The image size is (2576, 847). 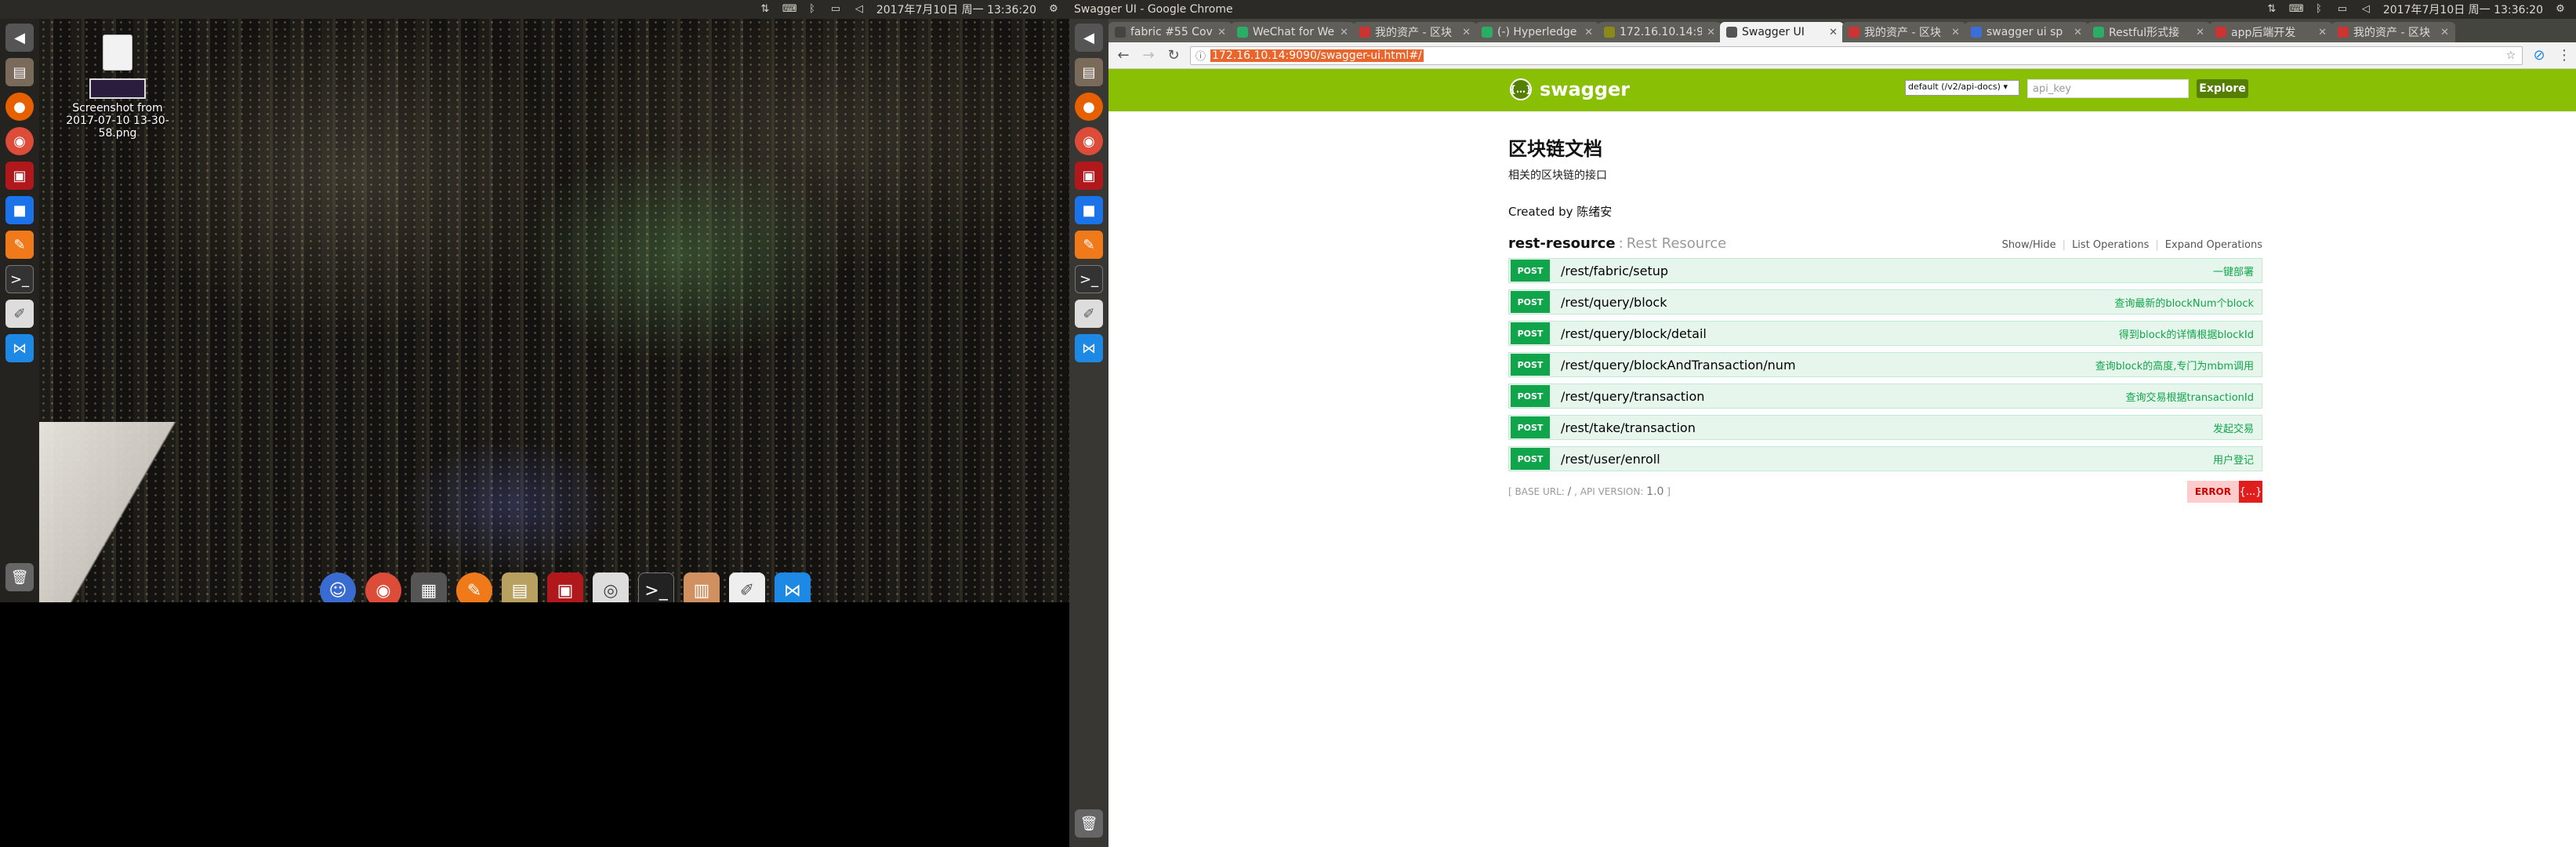 What do you see at coordinates (1678, 365) in the screenshot?
I see `operation-path: /rest/query/blockAndTransaction/num` at bounding box center [1678, 365].